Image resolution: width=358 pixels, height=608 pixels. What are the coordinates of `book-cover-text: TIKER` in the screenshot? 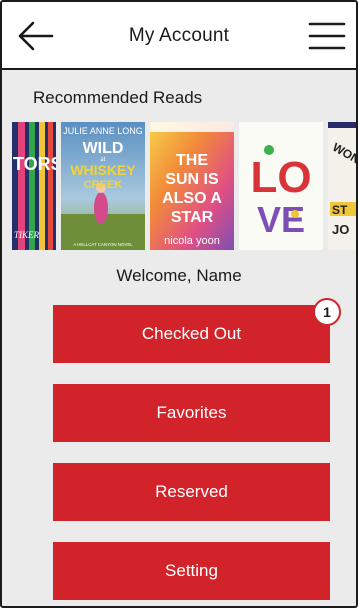 It's located at (27, 235).